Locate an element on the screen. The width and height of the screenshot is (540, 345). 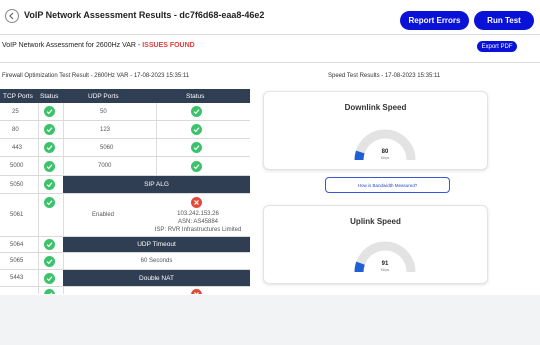
tcp-port: 5061 is located at coordinates (17, 215).